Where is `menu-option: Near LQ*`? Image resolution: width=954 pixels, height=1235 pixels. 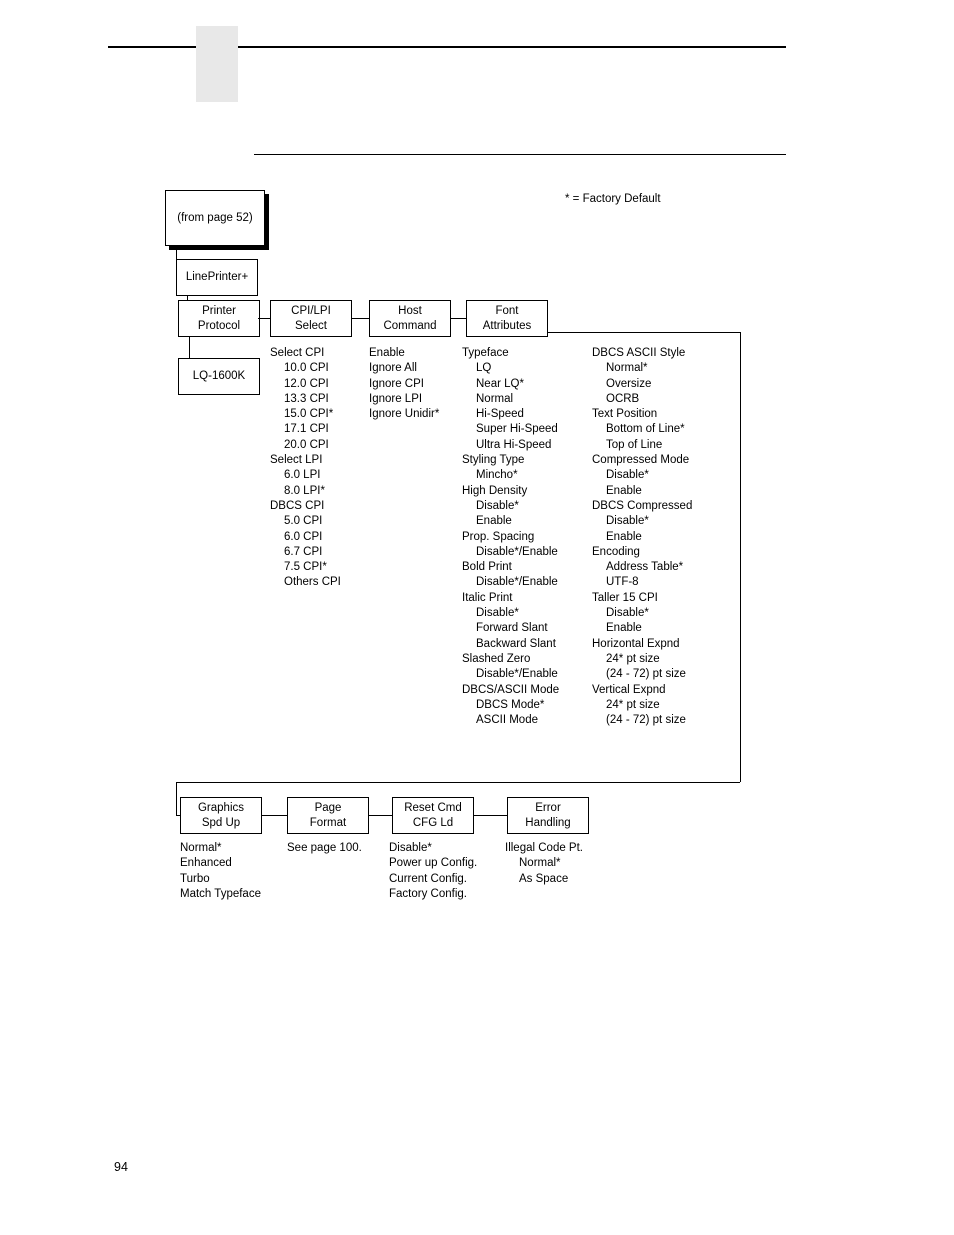
menu-option: Near LQ* is located at coordinates (510, 384).